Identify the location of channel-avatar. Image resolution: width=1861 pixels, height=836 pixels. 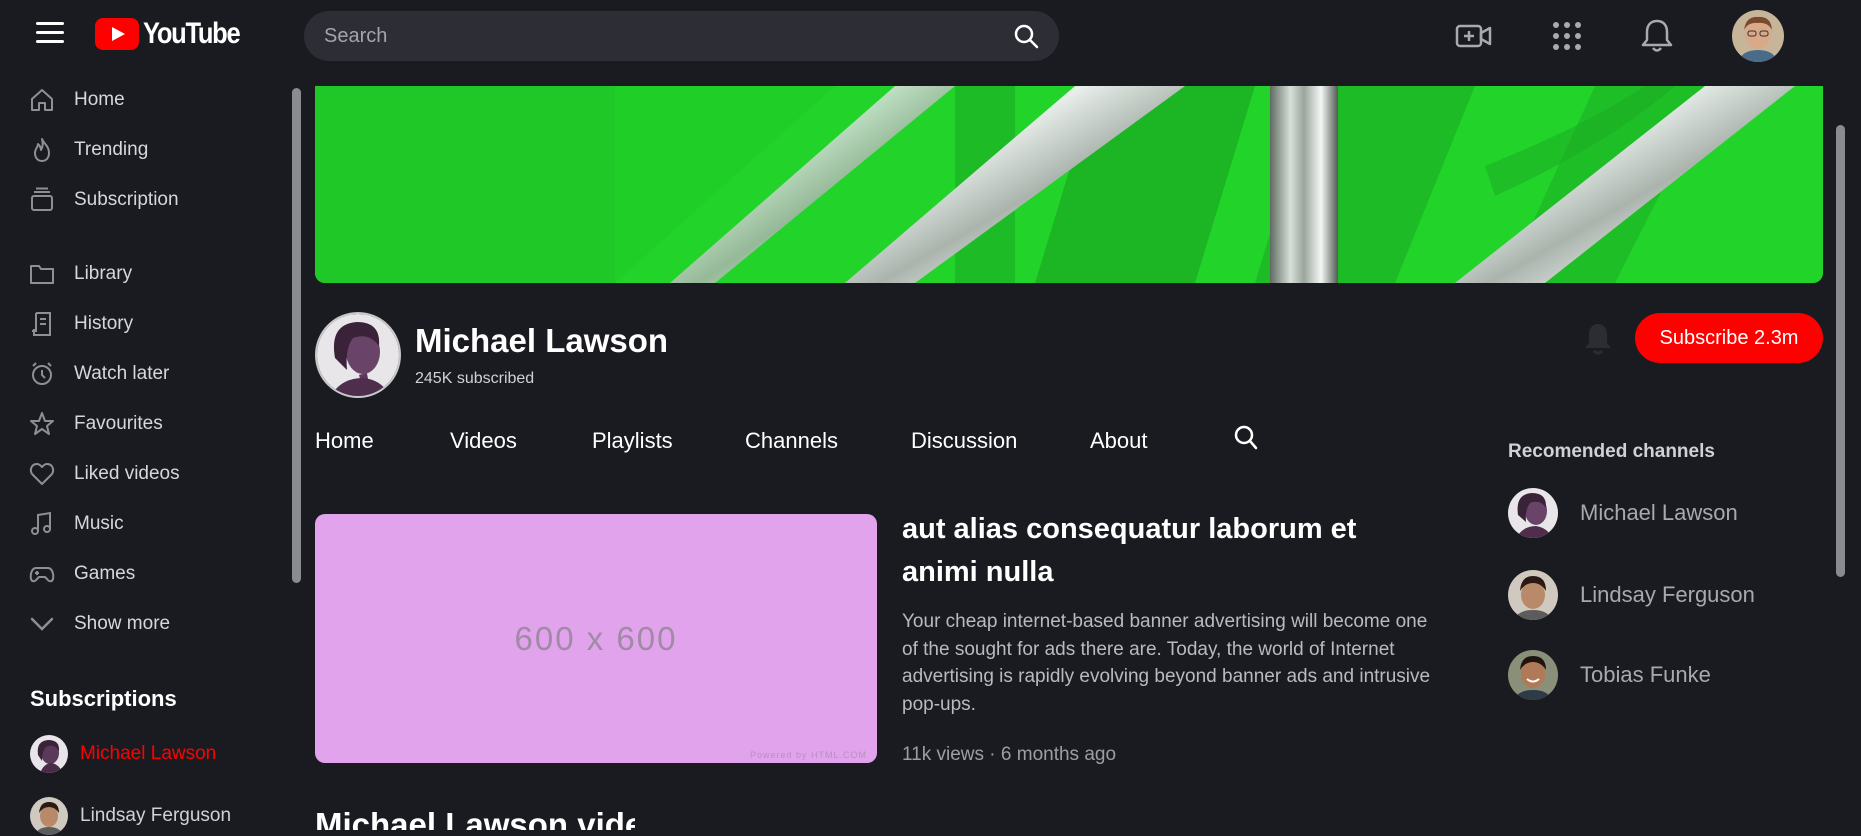
(358, 355).